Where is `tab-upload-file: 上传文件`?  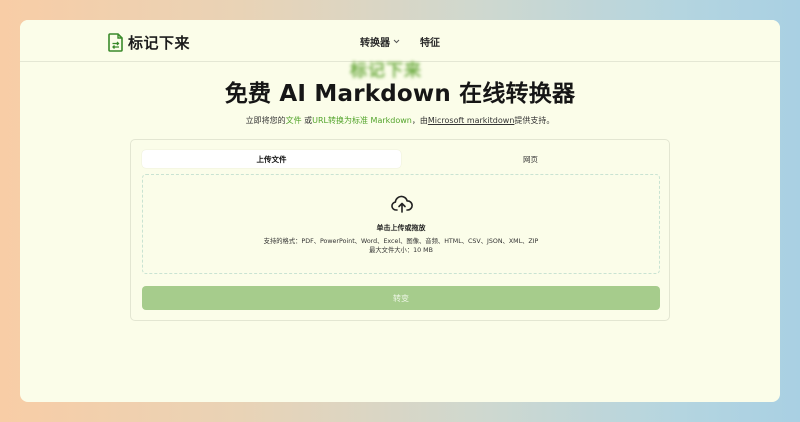 tab-upload-file: 上传文件 is located at coordinates (271, 159).